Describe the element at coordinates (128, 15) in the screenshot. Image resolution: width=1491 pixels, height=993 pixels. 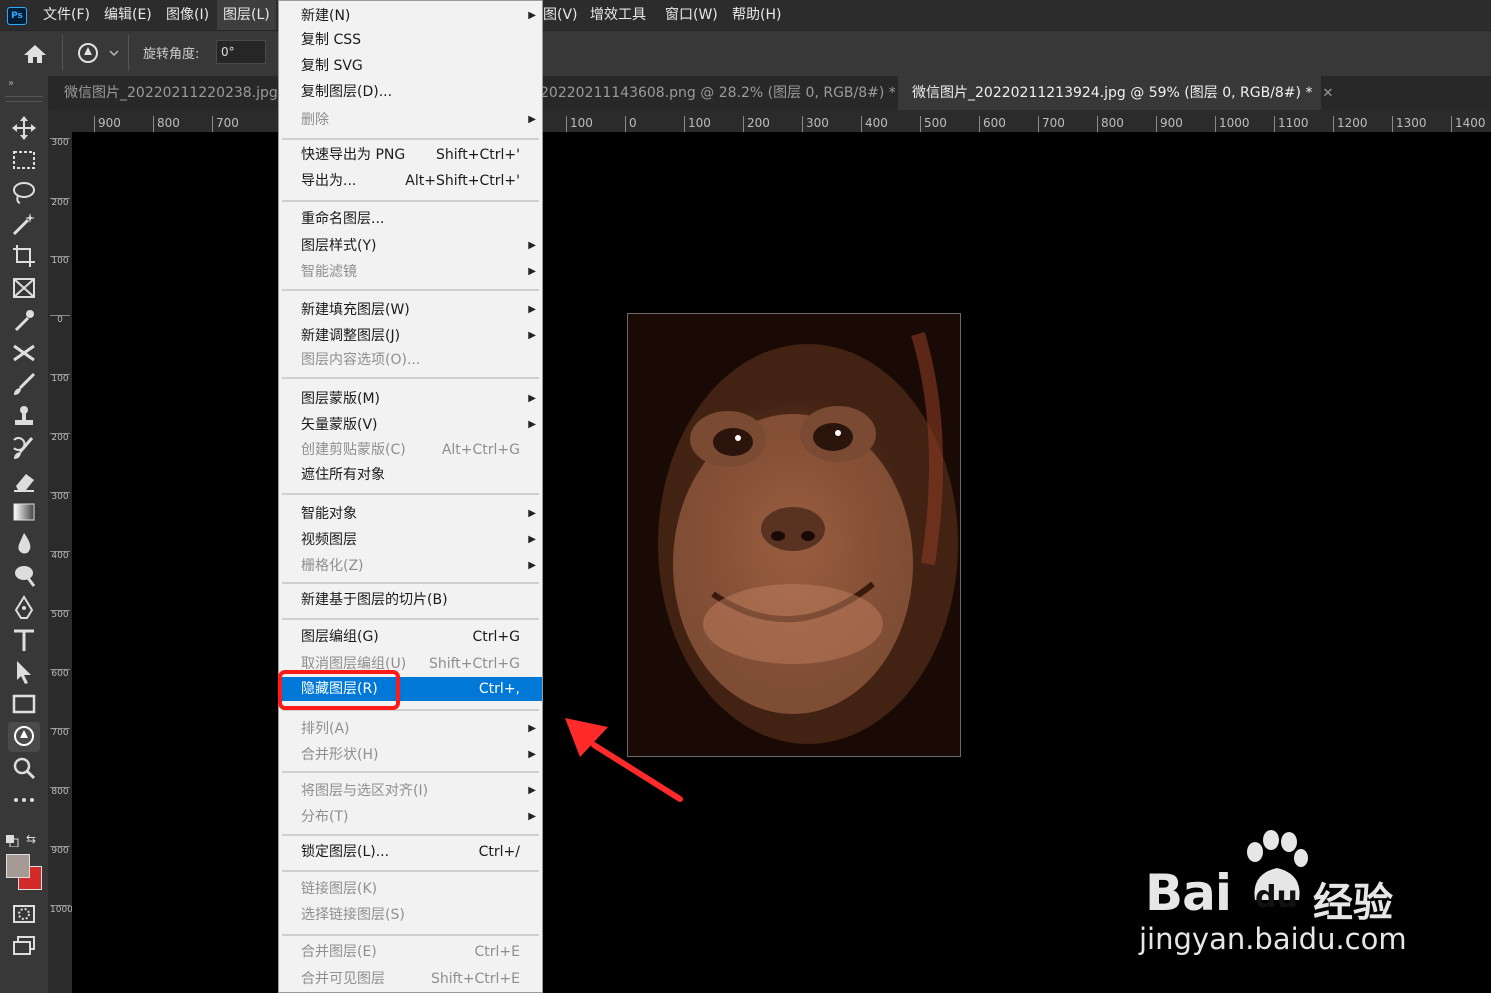
I see `menu-edit: 编辑(E)` at that location.